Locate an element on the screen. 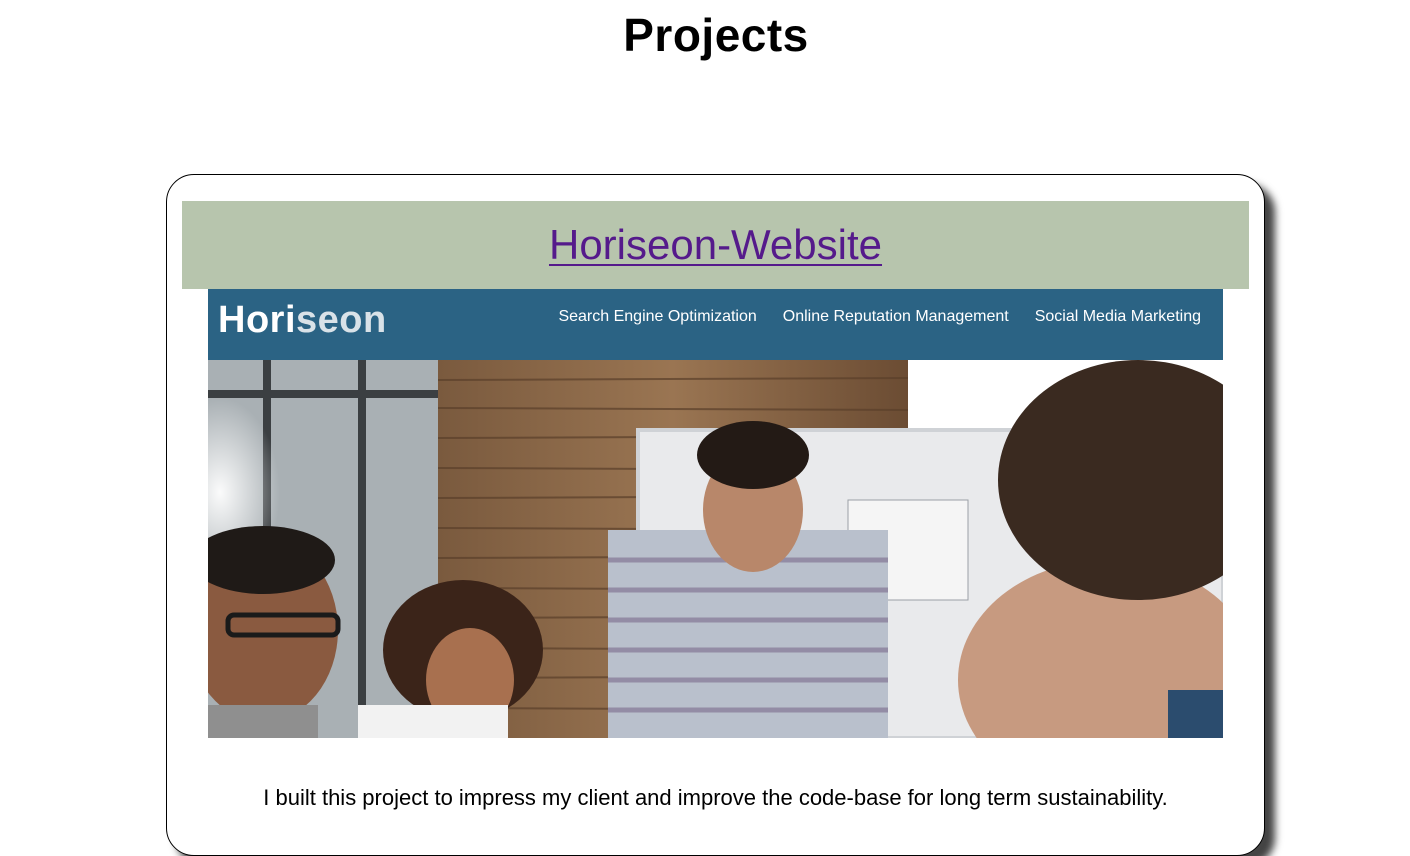  project-header: Horiseon-Website is located at coordinates (715, 245).